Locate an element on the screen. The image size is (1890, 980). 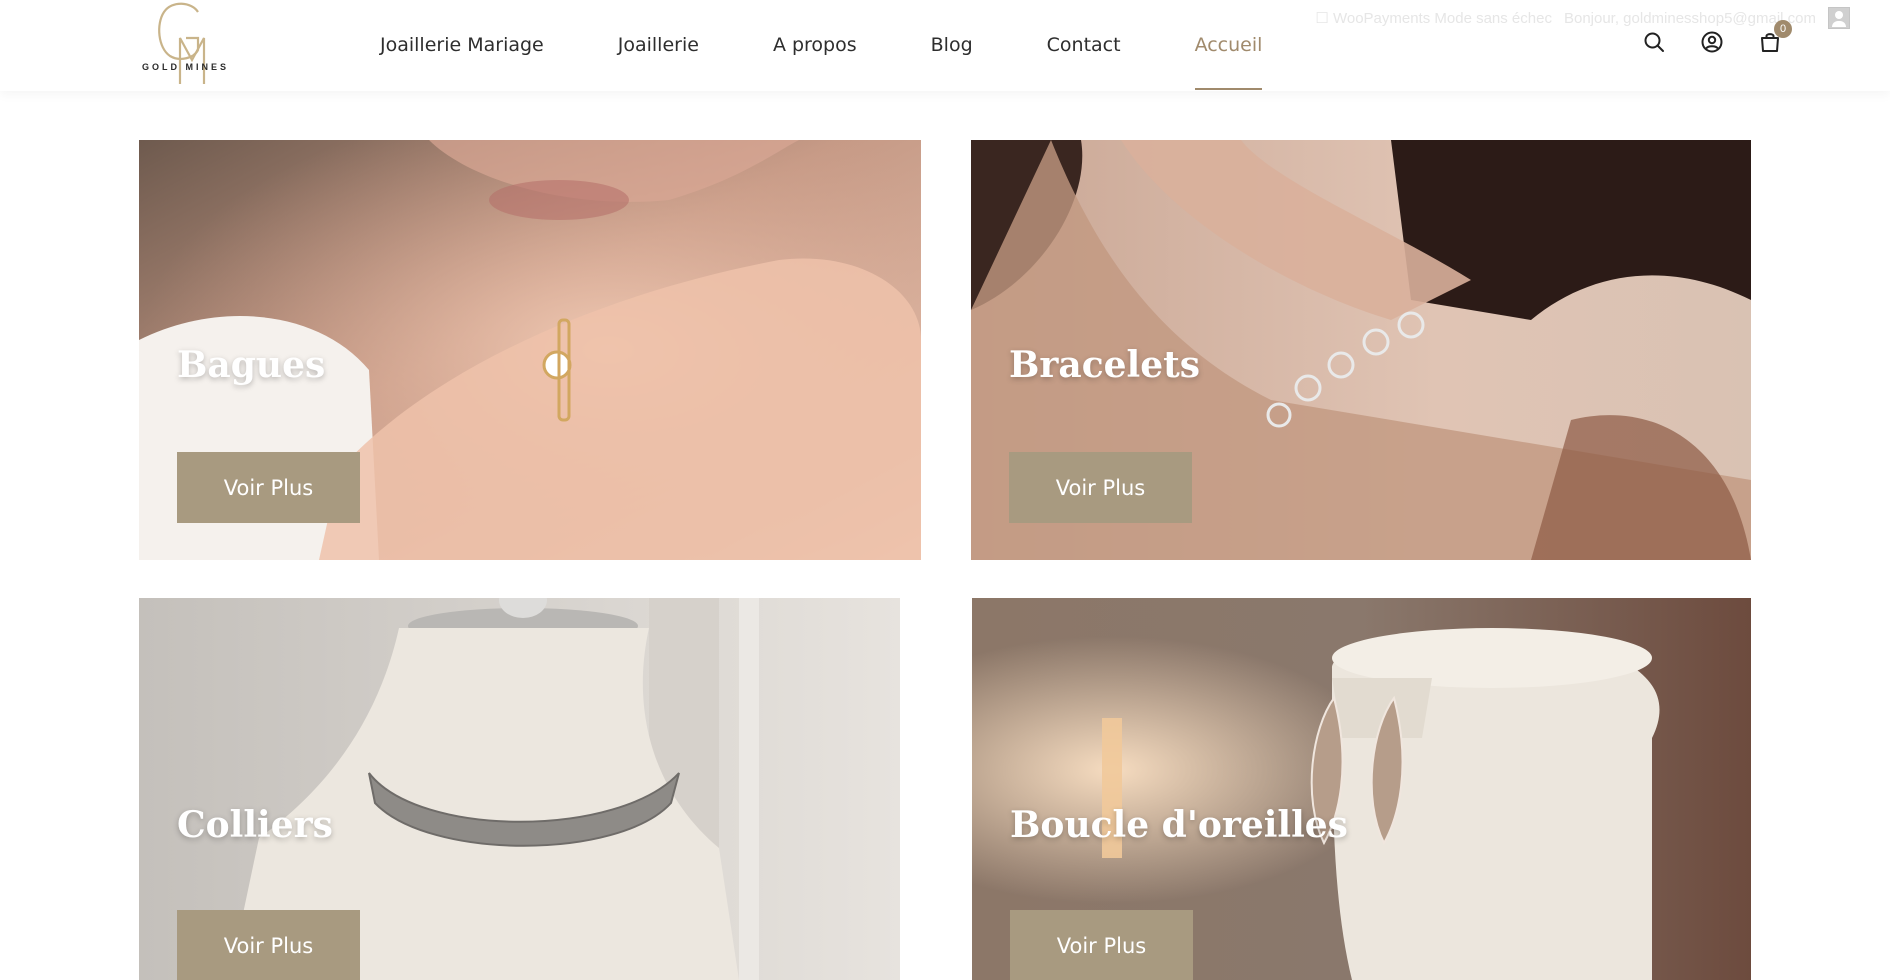
header-actions: 0 is located at coordinates (1717, 37).